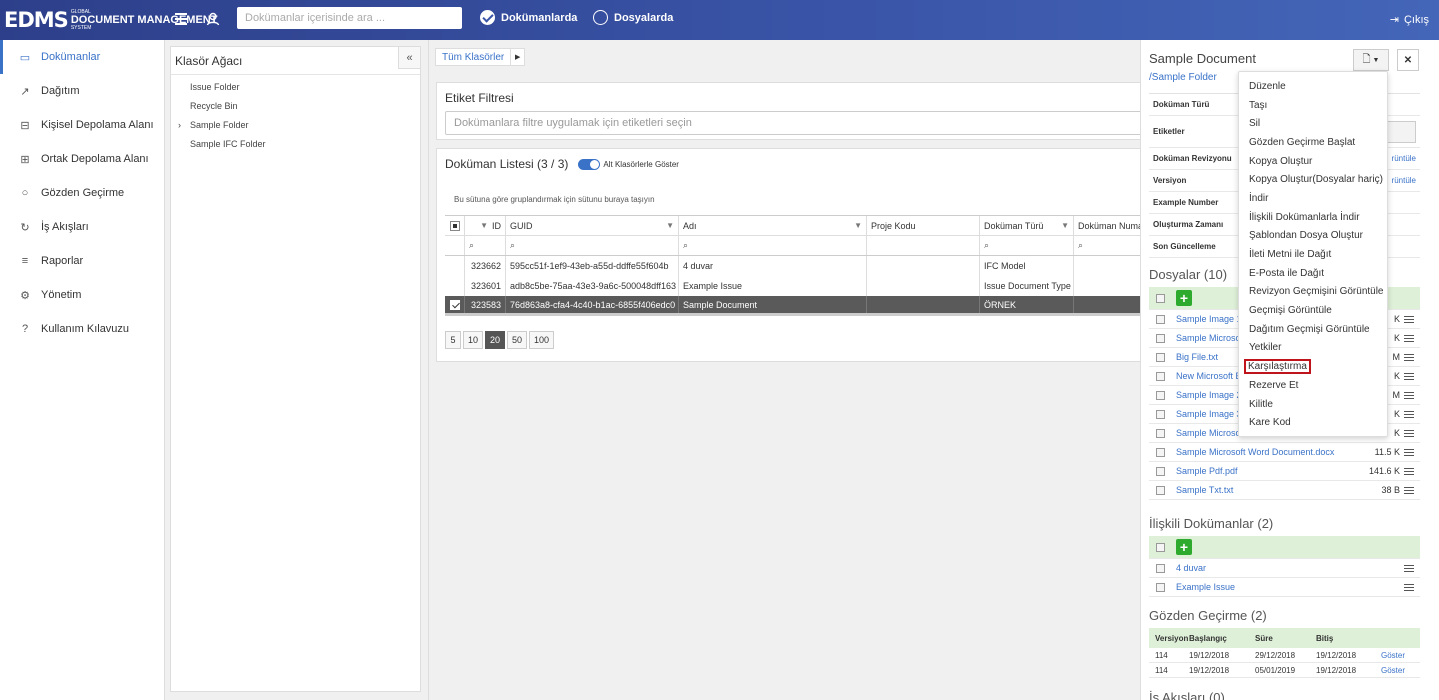 This screenshot has width=1439, height=700. I want to click on page-size-50: 50, so click(517, 340).